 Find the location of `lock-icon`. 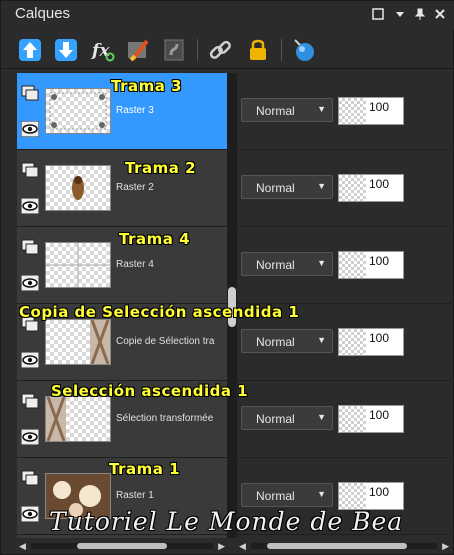

lock-icon is located at coordinates (258, 50).